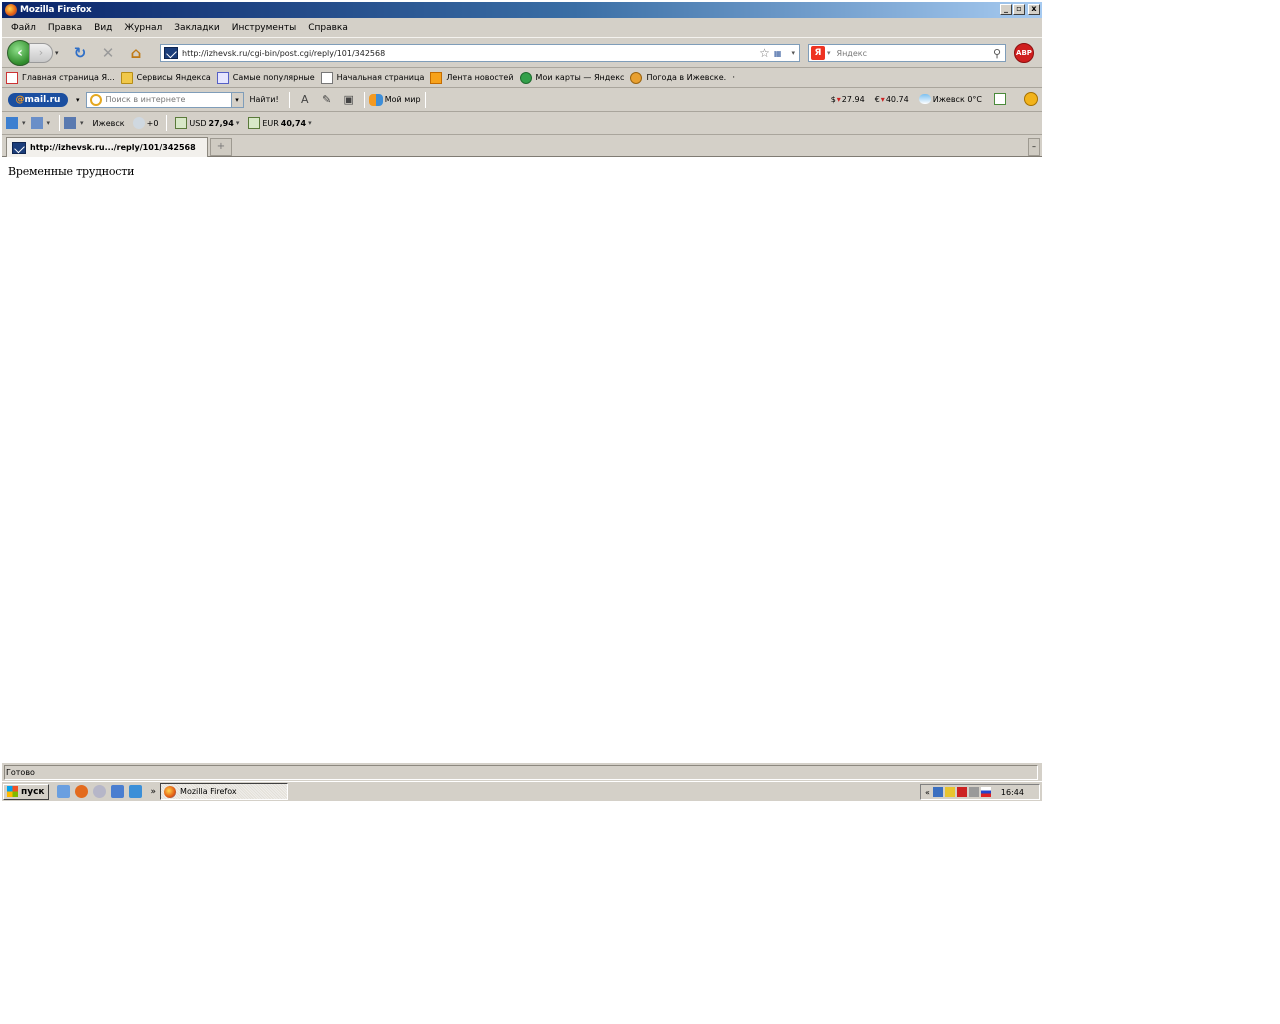 This screenshot has height=1024, width=1280. Describe the element at coordinates (19, 147) in the screenshot. I see `site-favicon-icon` at that location.